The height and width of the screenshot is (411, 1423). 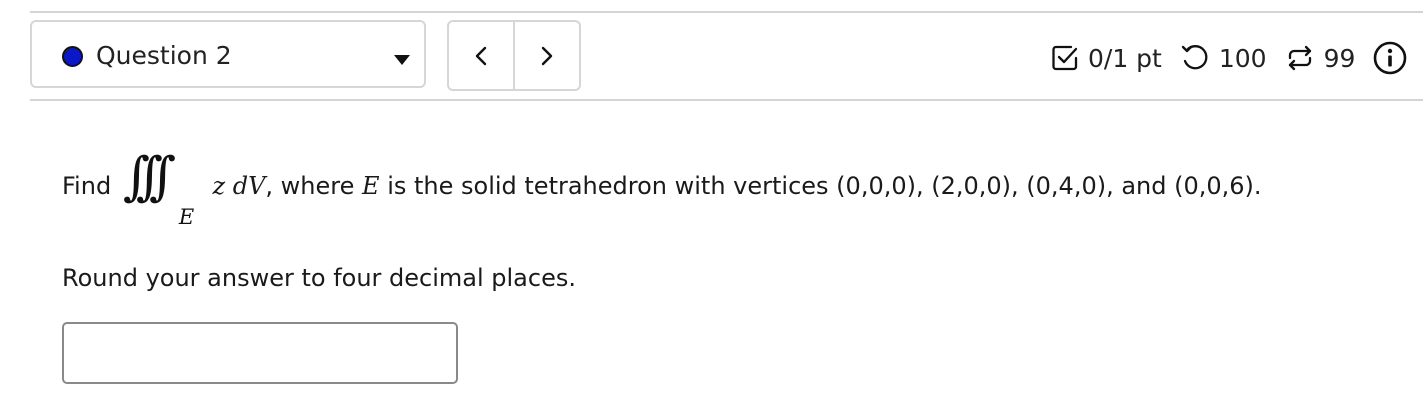 What do you see at coordinates (402, 60) in the screenshot?
I see `caret-down-icon` at bounding box center [402, 60].